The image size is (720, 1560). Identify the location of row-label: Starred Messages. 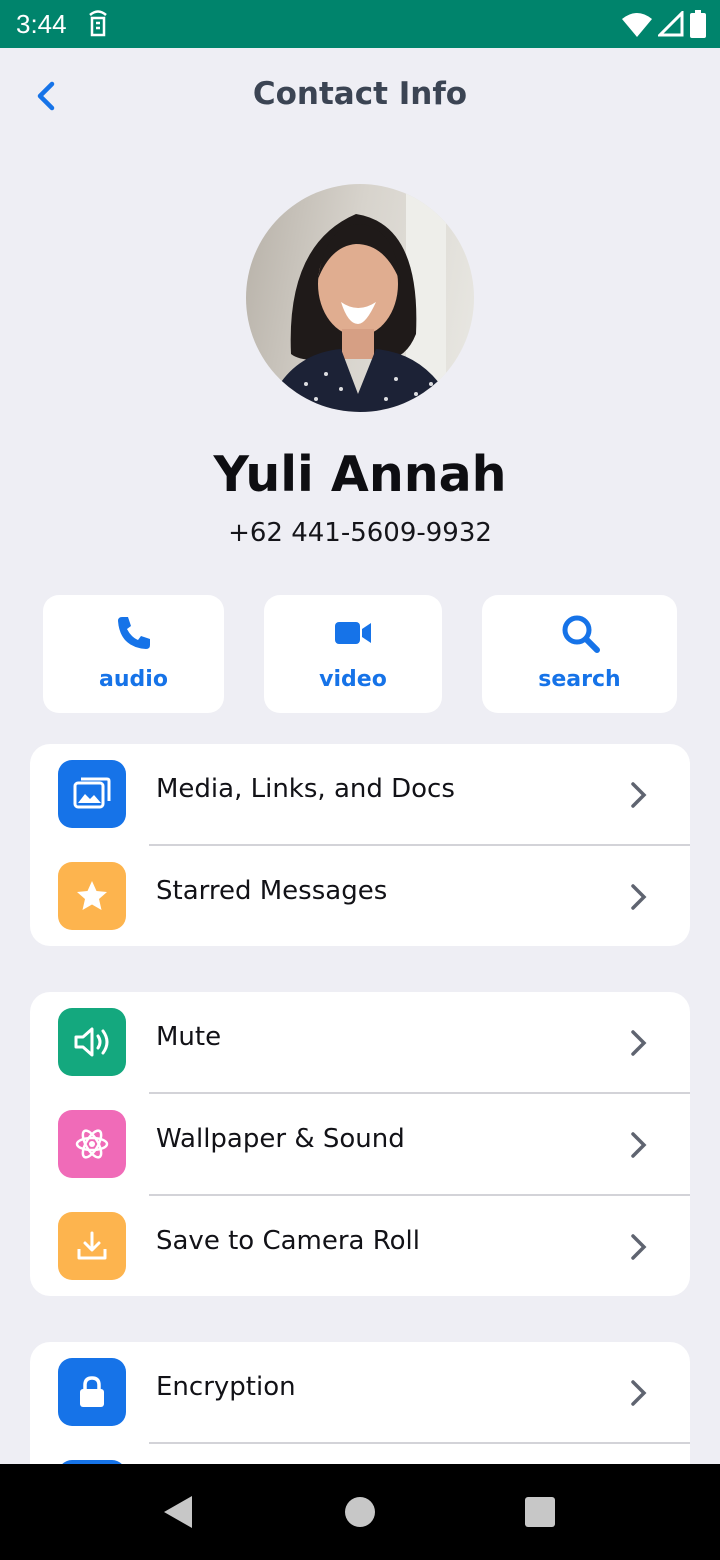
(272, 891).